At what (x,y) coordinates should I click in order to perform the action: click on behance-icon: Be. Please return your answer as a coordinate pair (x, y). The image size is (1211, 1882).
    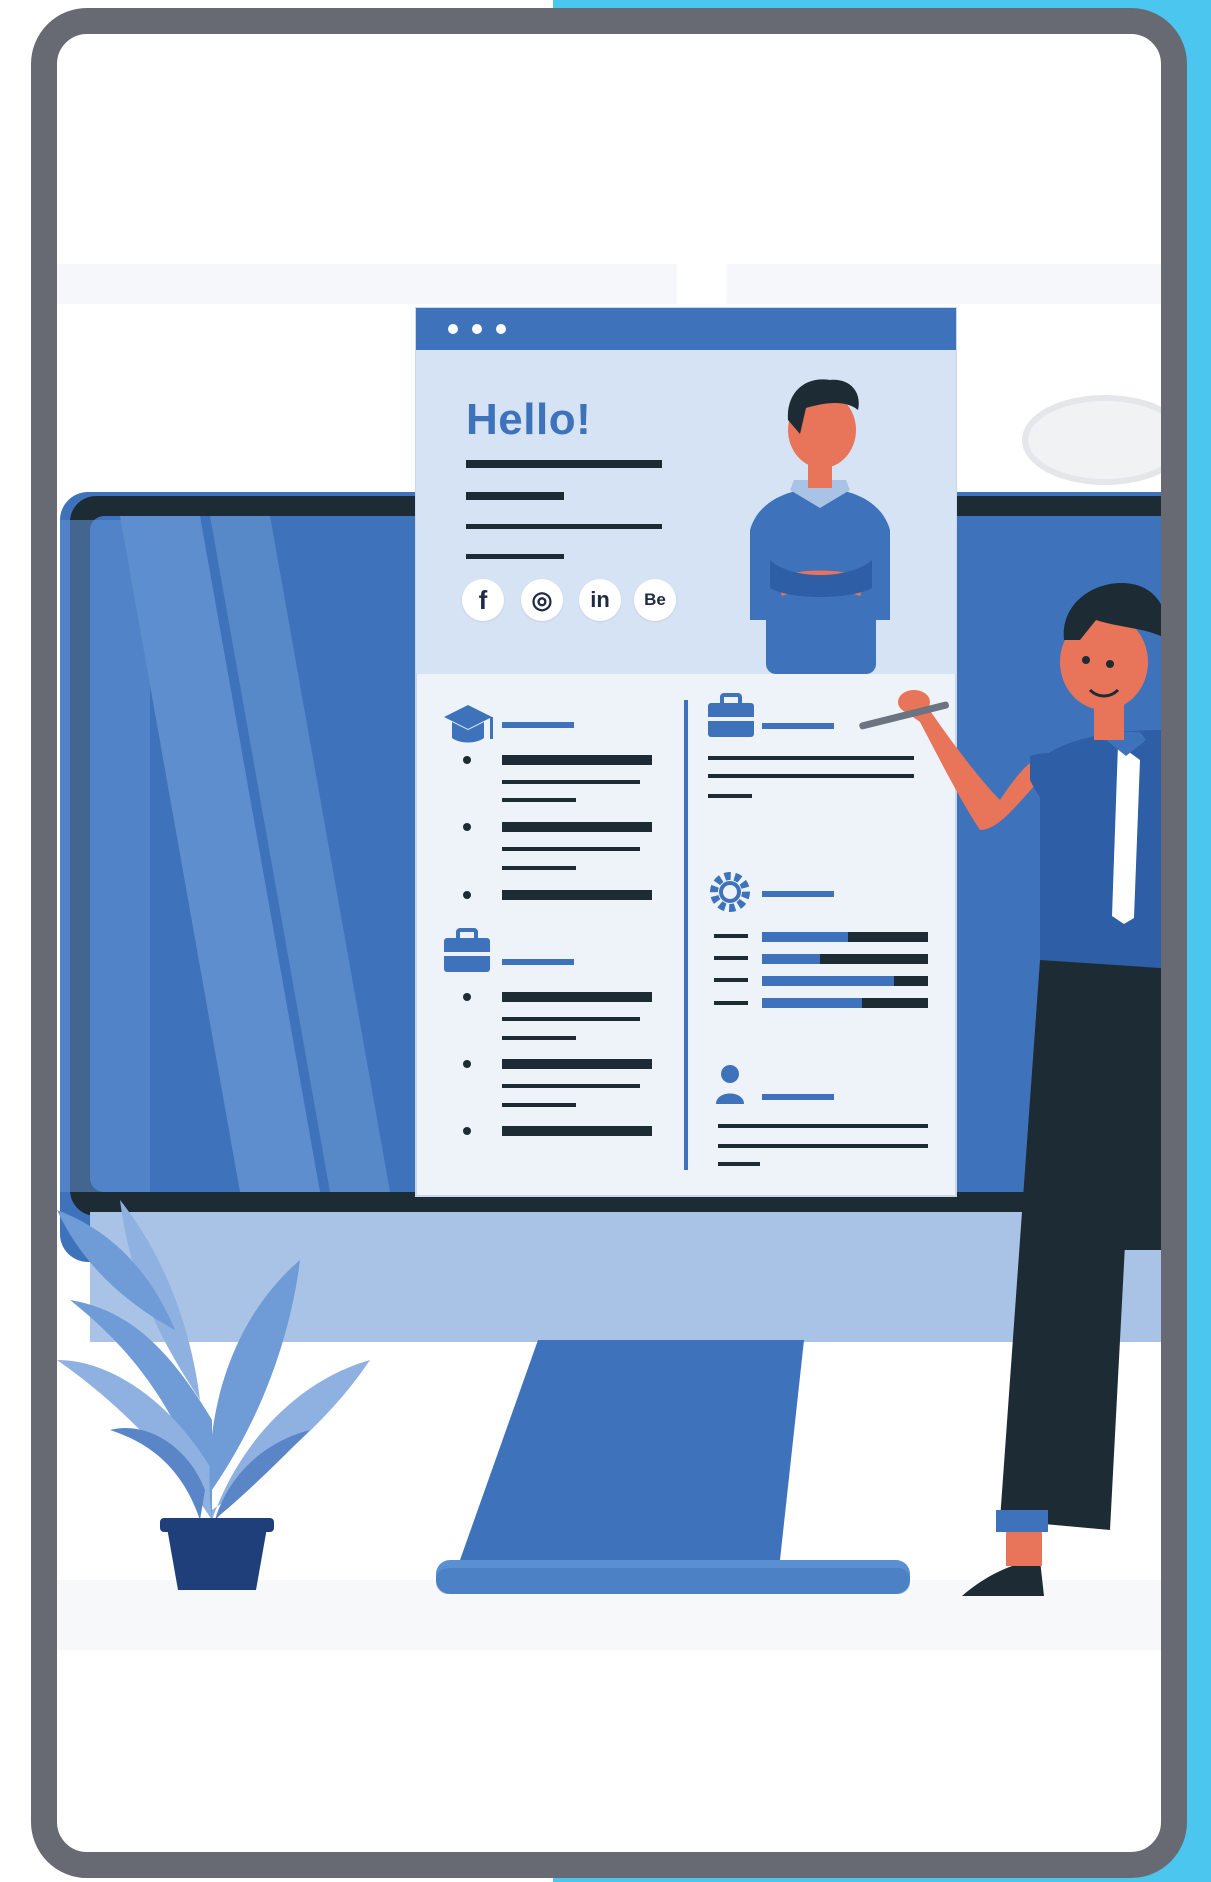
    Looking at the image, I should click on (655, 600).